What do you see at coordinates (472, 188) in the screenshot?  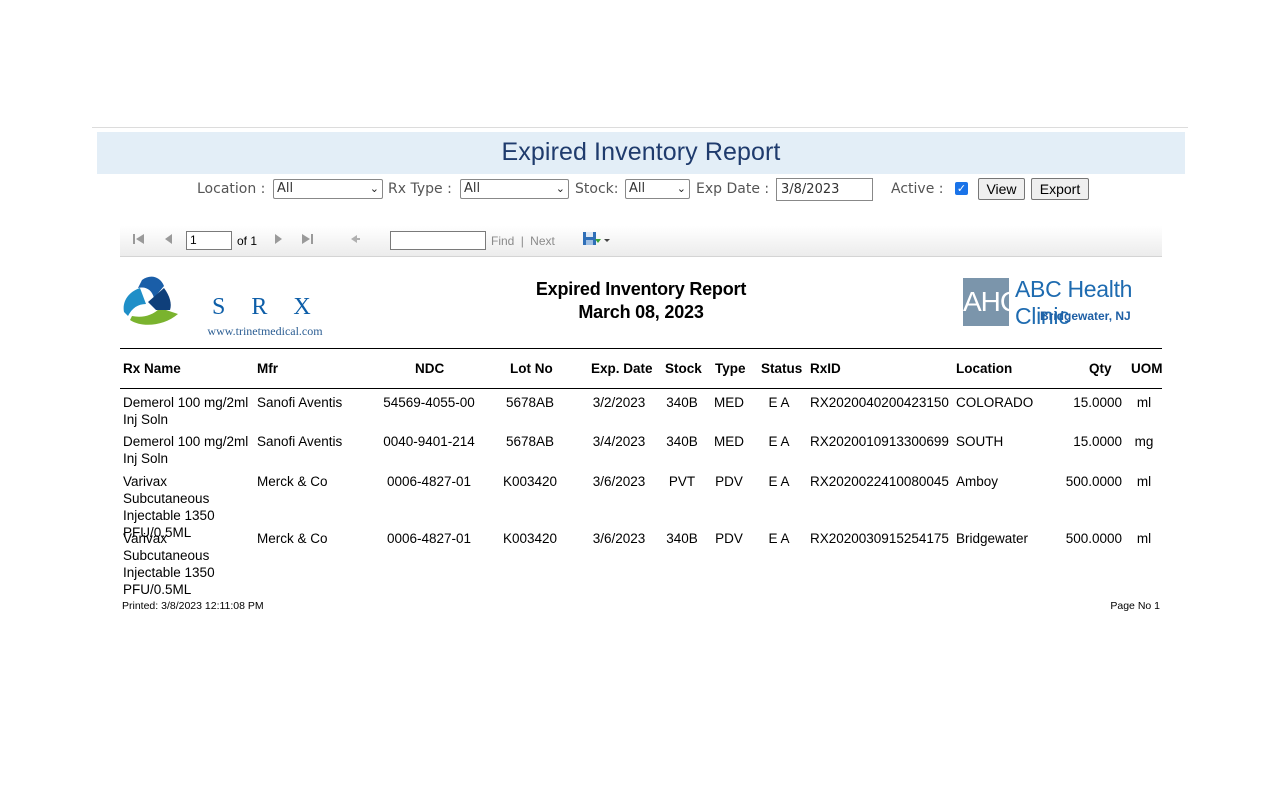 I see `rx-type-select-value: All` at bounding box center [472, 188].